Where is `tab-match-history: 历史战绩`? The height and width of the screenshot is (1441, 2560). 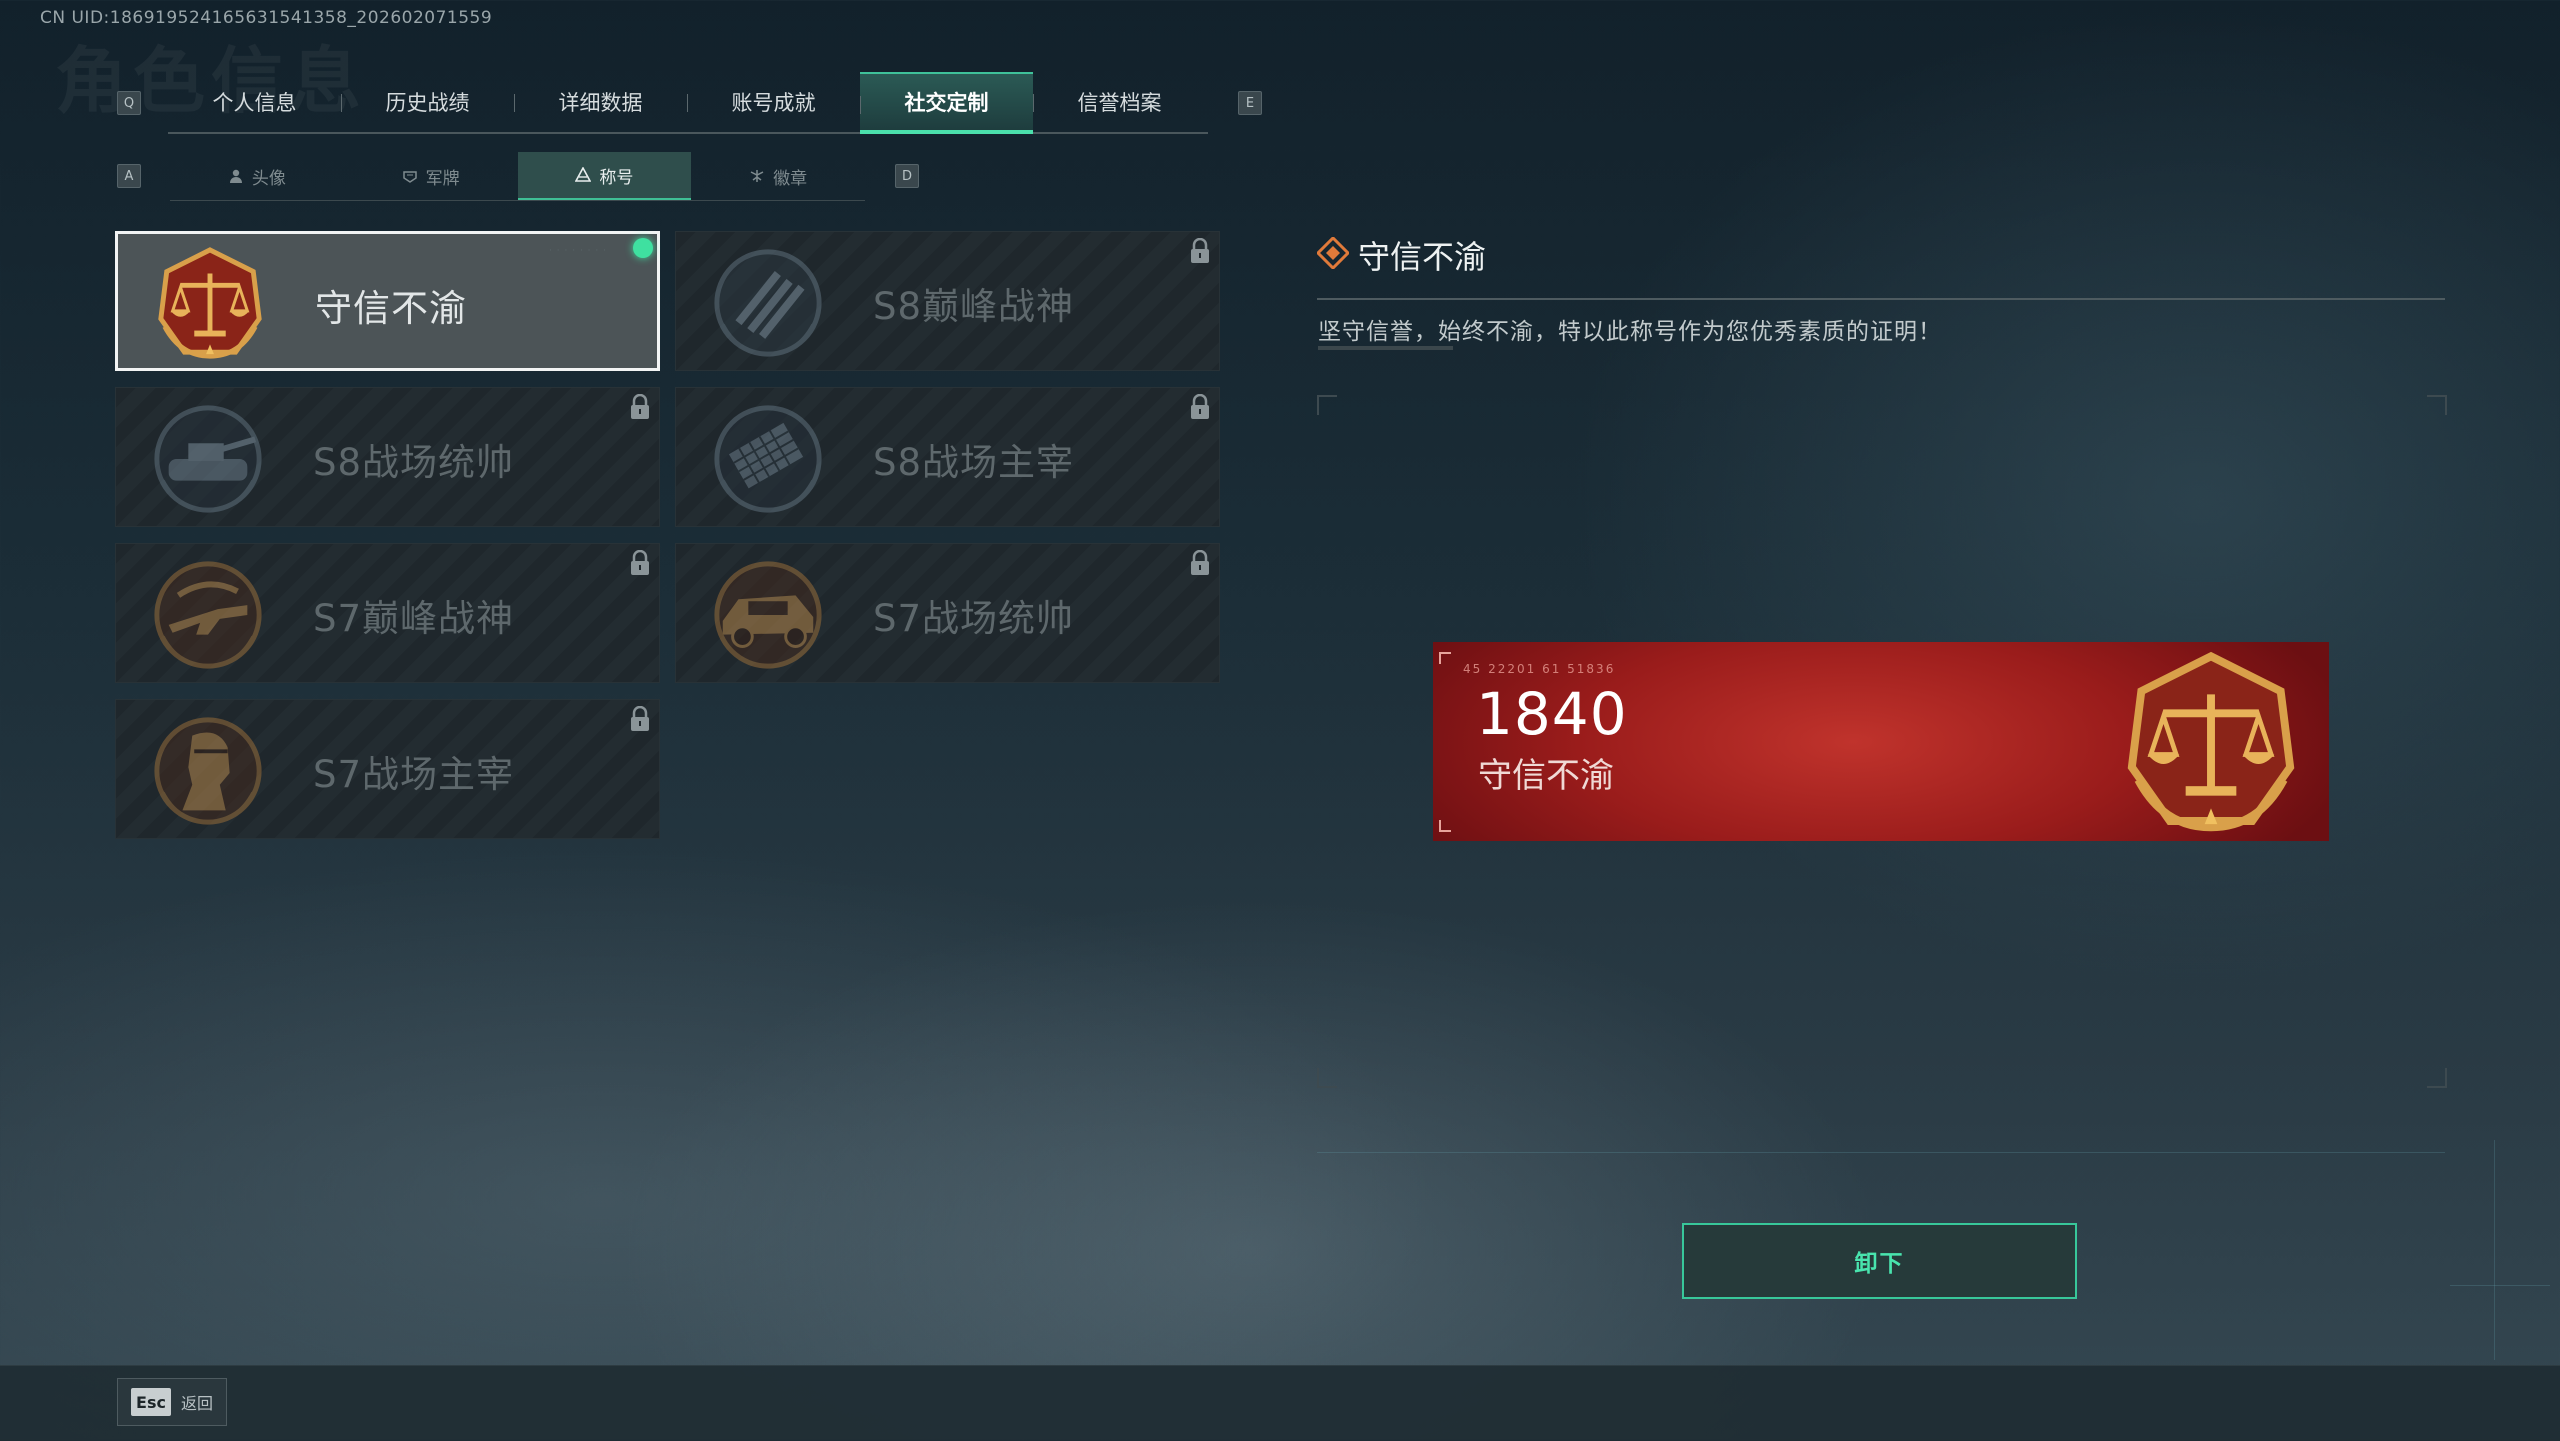 tab-match-history: 历史战绩 is located at coordinates (427, 102).